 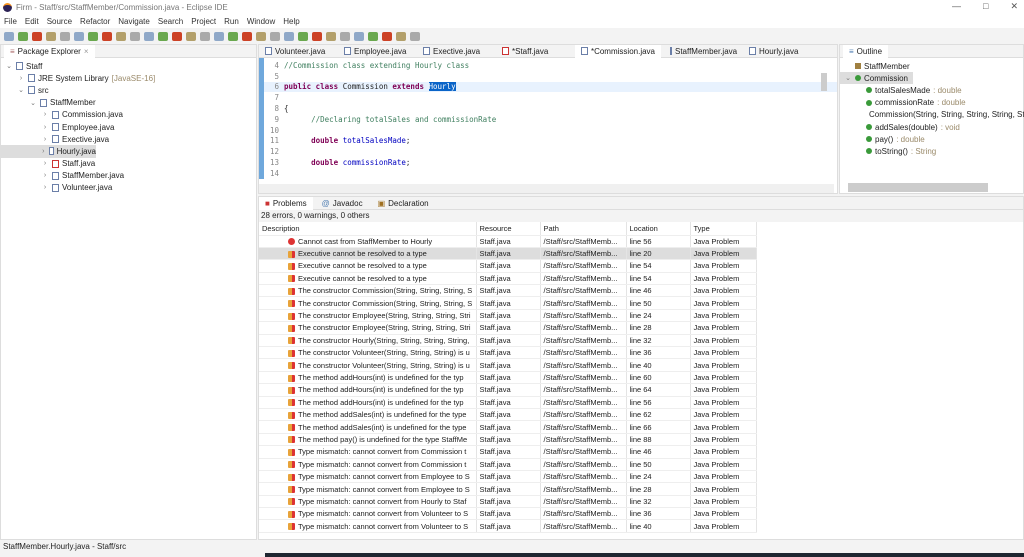 I want to click on tree-item: › StaffMember.java, so click(x=128, y=176).